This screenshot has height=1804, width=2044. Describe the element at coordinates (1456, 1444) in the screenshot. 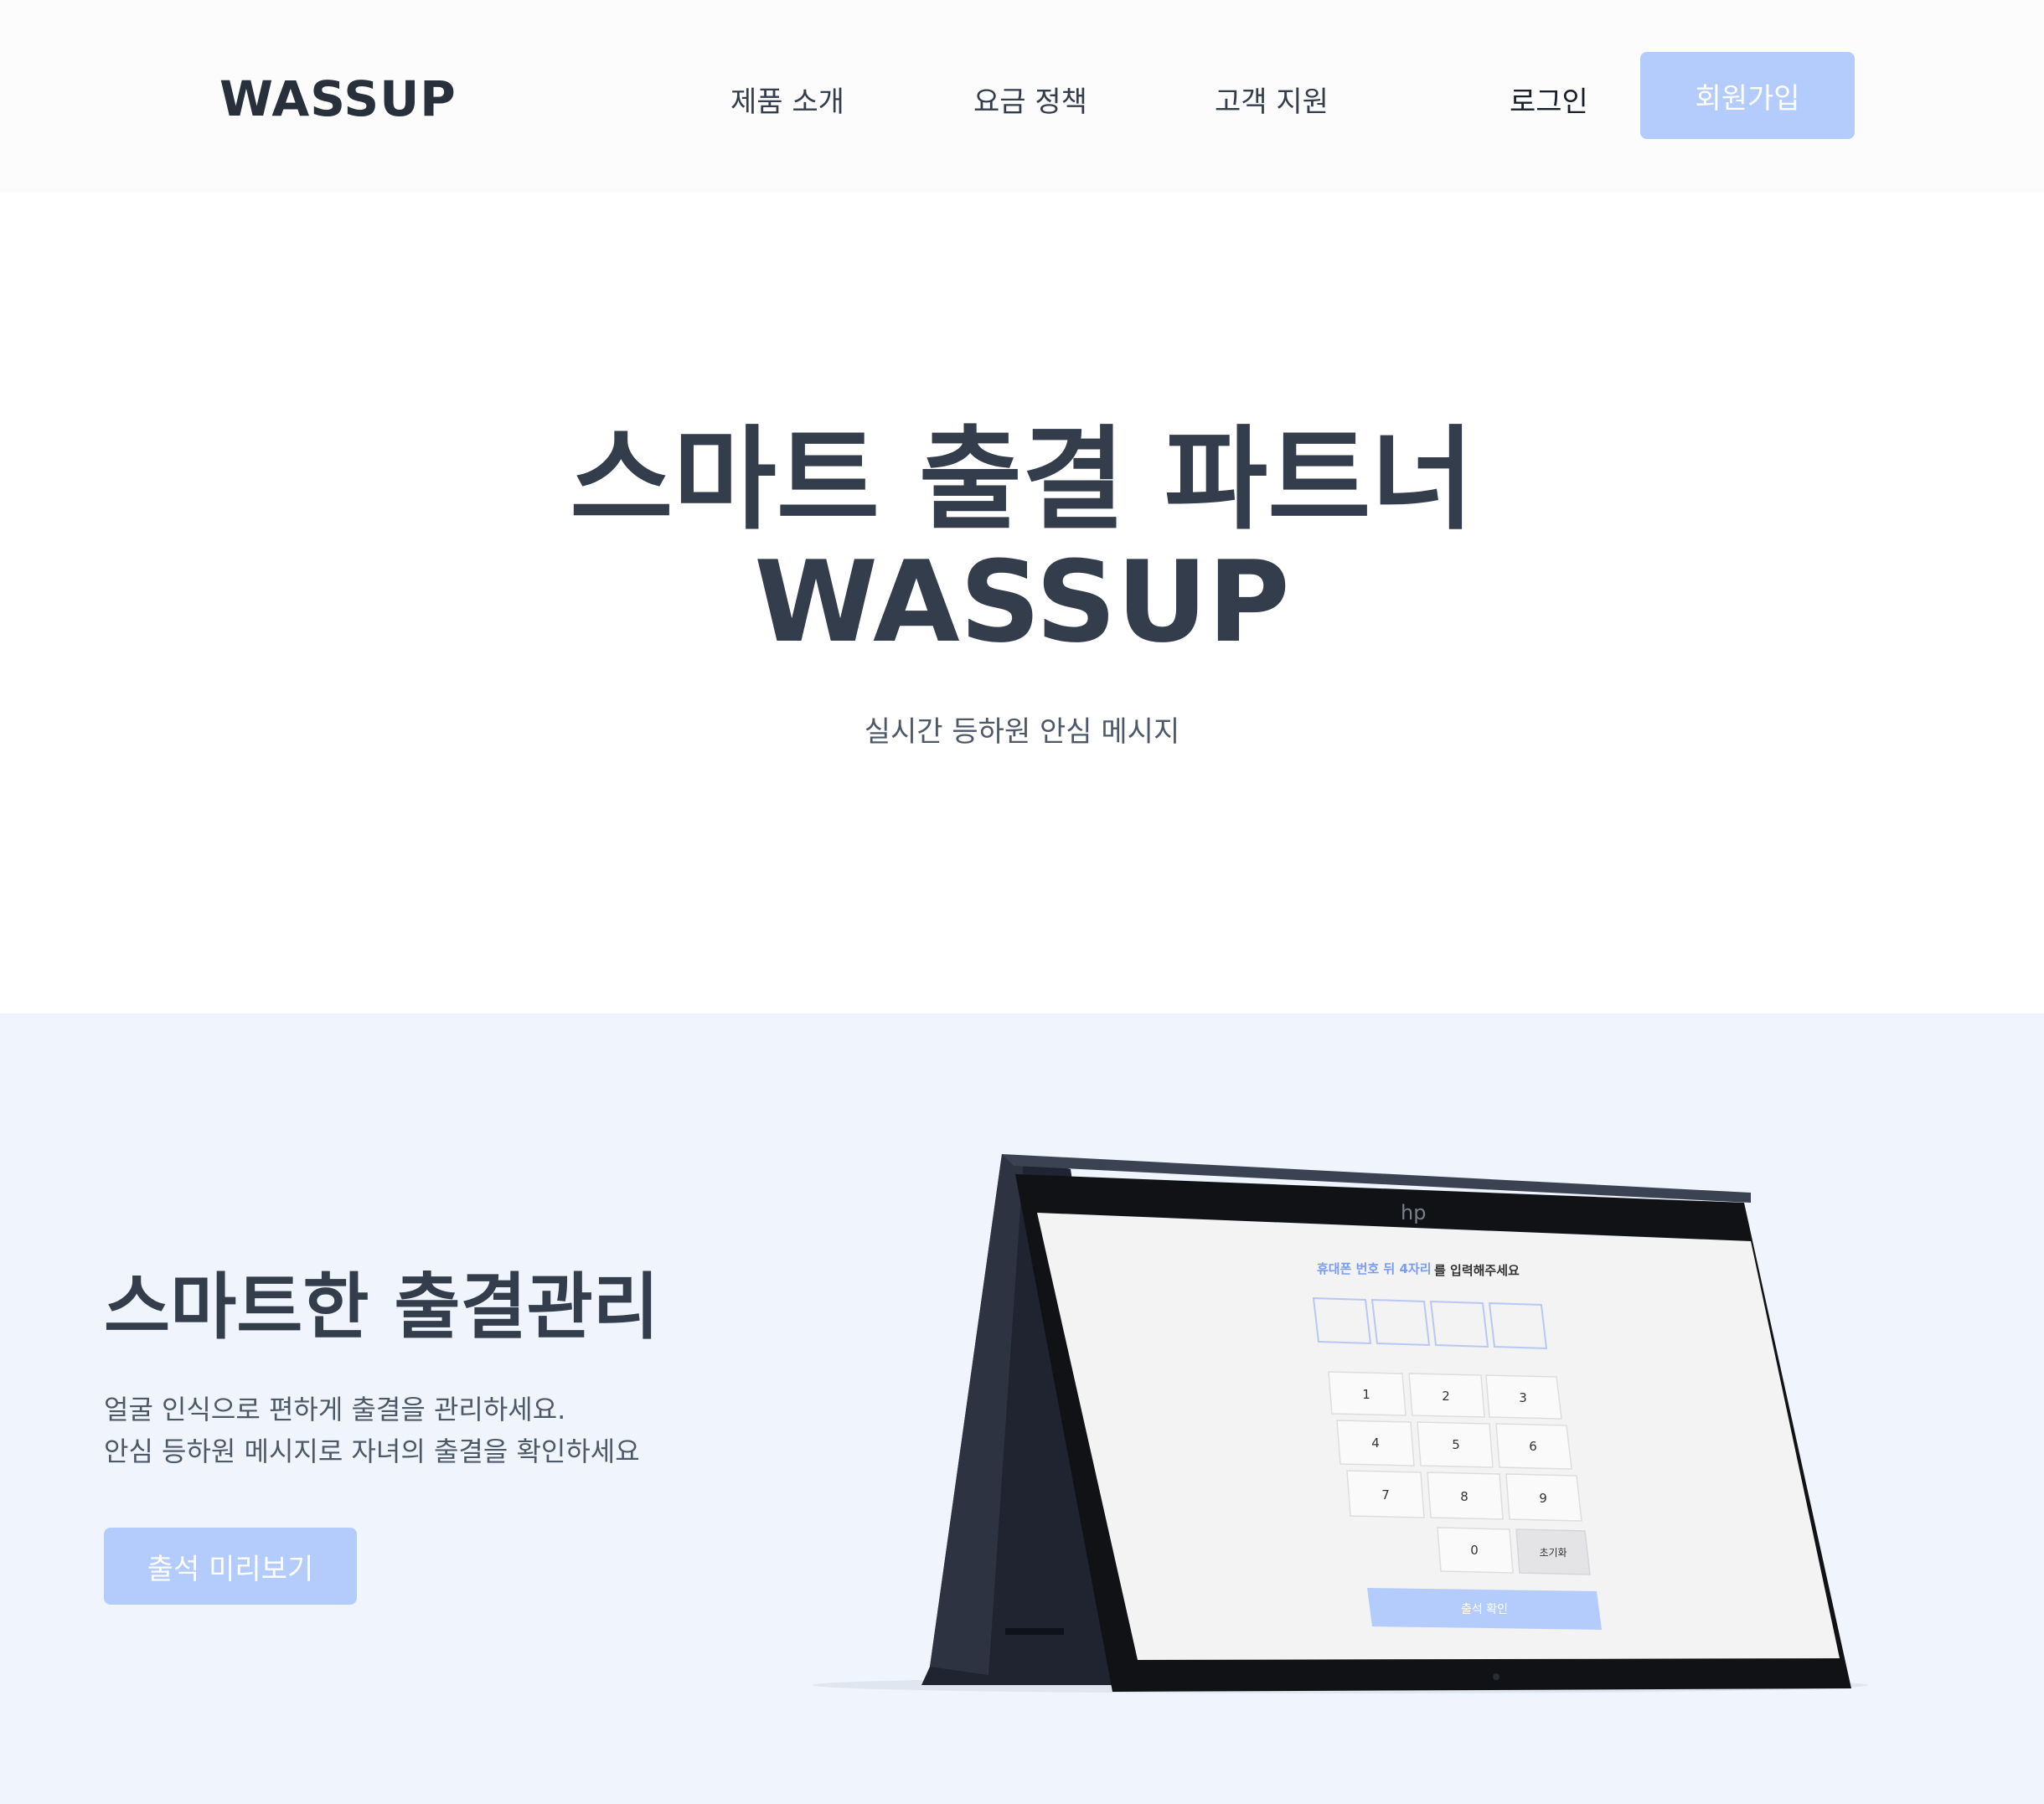

I see `keypad-key: 5` at that location.